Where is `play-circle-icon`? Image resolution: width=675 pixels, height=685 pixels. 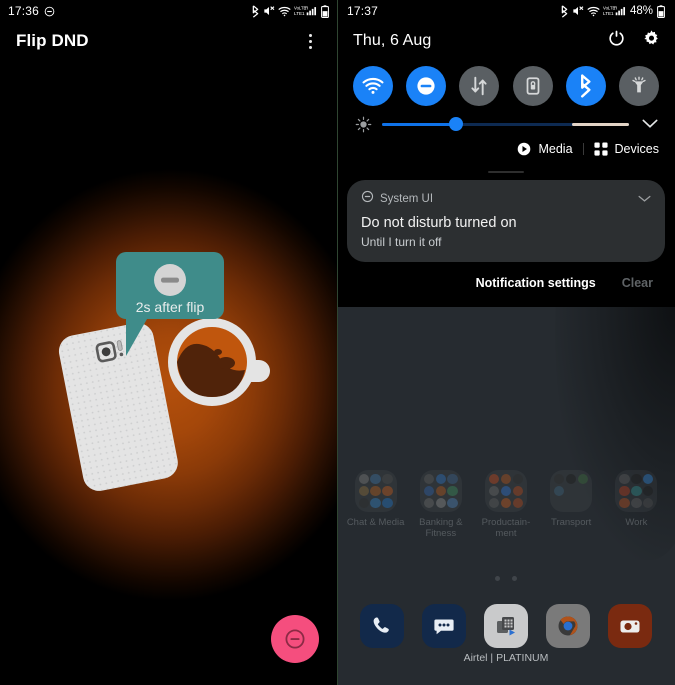 play-circle-icon is located at coordinates (524, 149).